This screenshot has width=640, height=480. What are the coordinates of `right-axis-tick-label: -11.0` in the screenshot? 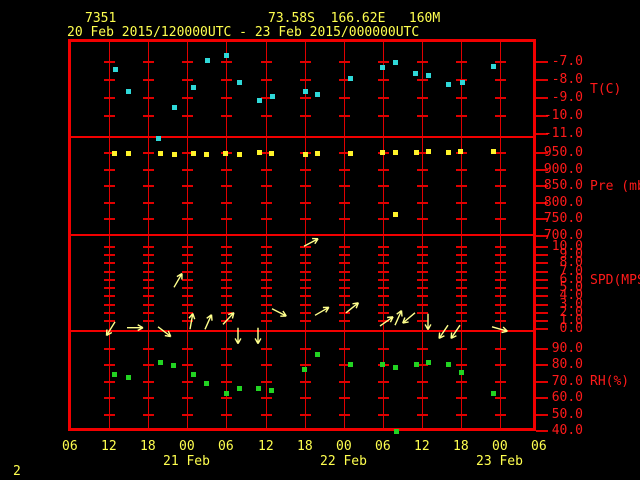 It's located at (563, 133).